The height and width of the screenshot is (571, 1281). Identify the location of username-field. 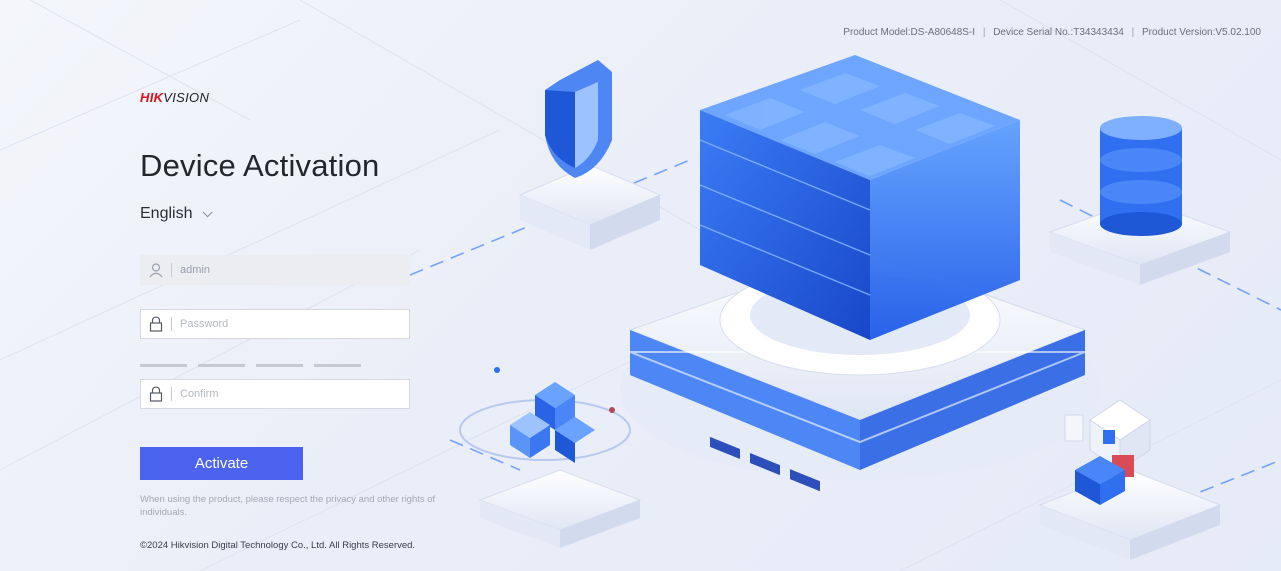
(275, 270).